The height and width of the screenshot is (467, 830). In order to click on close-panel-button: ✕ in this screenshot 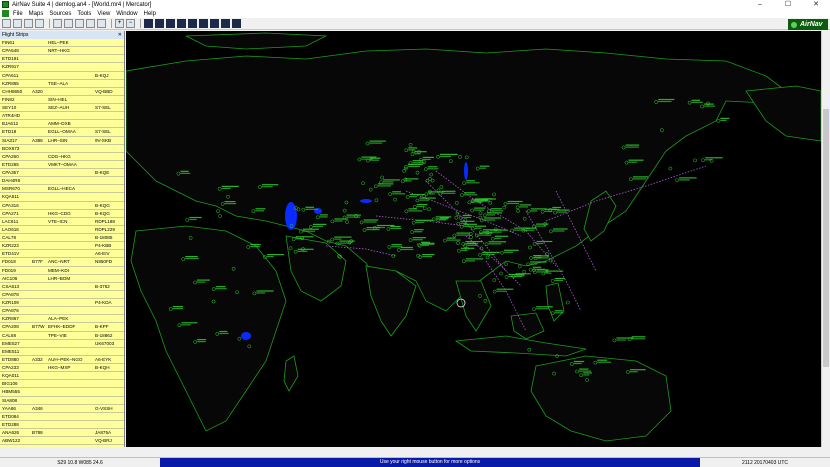, I will do `click(120, 35)`.